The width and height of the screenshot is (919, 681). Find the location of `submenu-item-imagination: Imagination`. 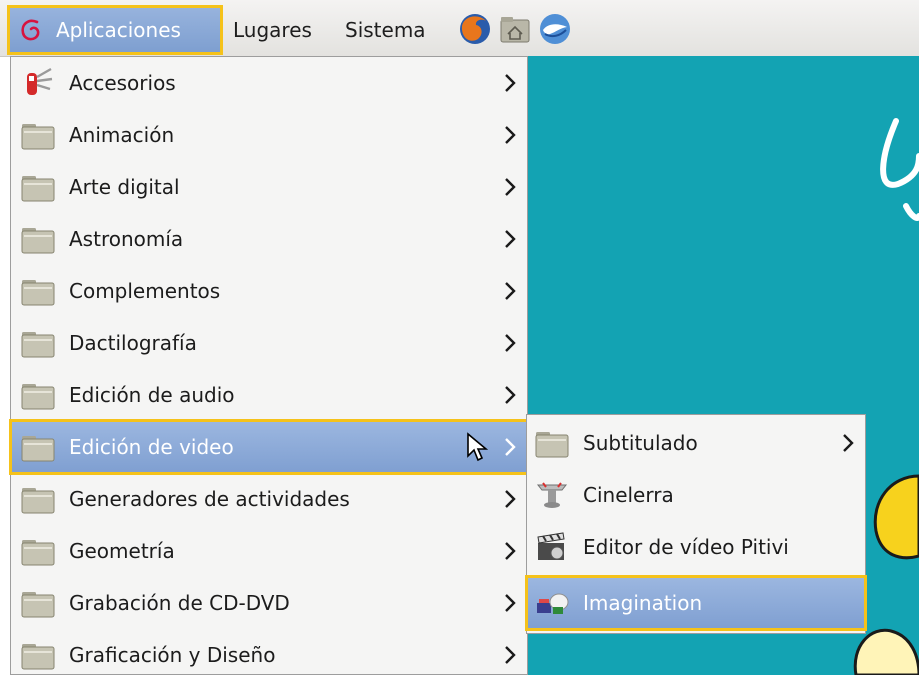

submenu-item-imagination: Imagination is located at coordinates (696, 603).